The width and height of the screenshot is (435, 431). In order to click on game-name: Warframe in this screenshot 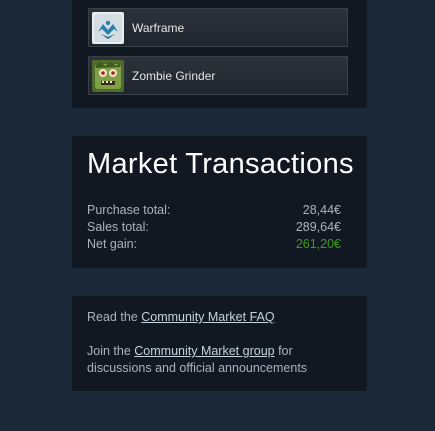, I will do `click(158, 28)`.